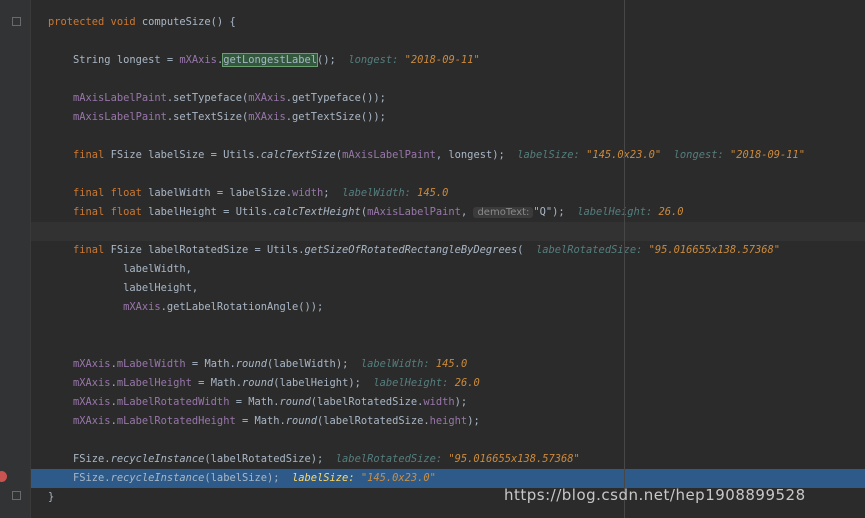 This screenshot has width=865, height=518. What do you see at coordinates (448, 269) in the screenshot?
I see `code-line: labelWidth,` at bounding box center [448, 269].